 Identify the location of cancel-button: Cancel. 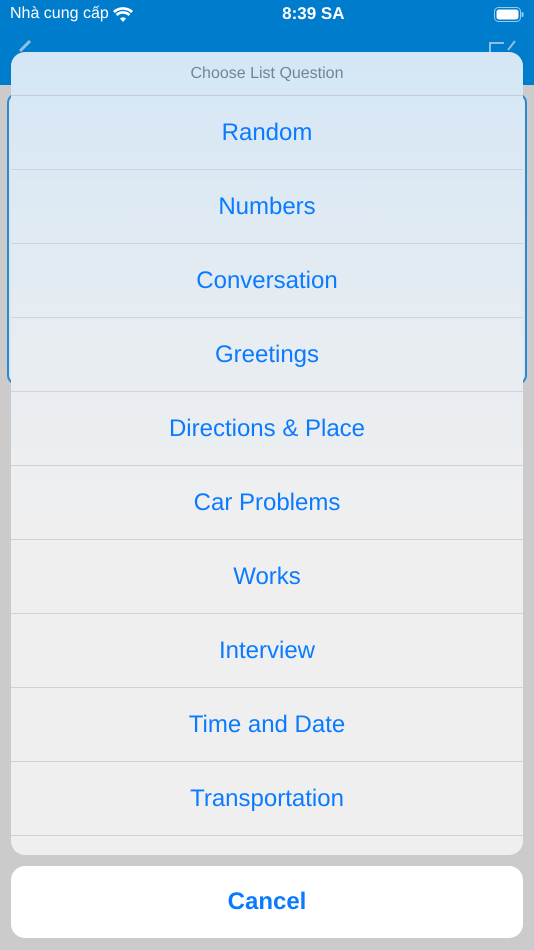
(267, 902).